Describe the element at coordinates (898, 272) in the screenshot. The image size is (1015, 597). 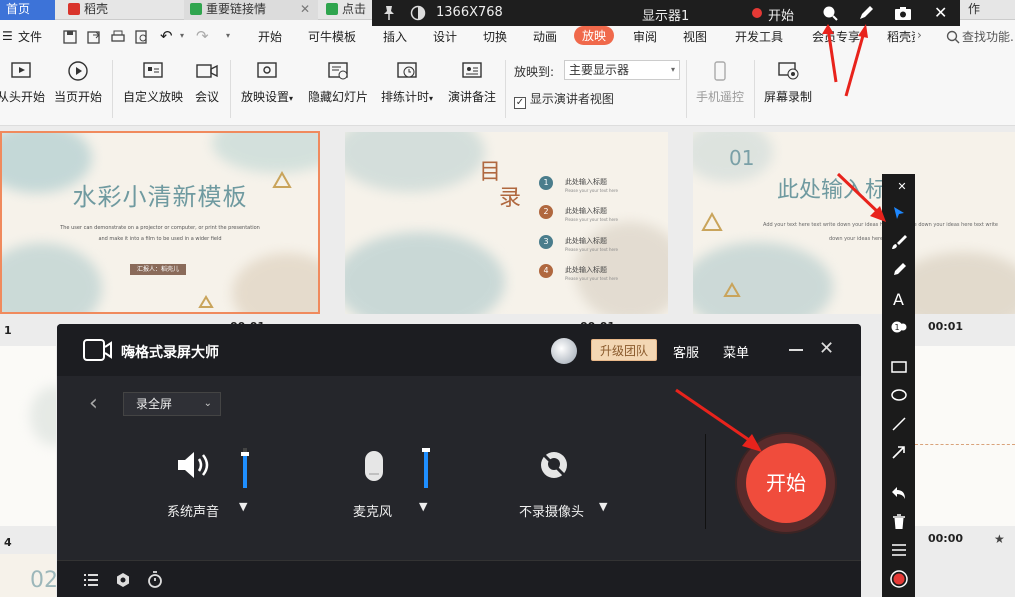
I see `highlighter-icon` at that location.